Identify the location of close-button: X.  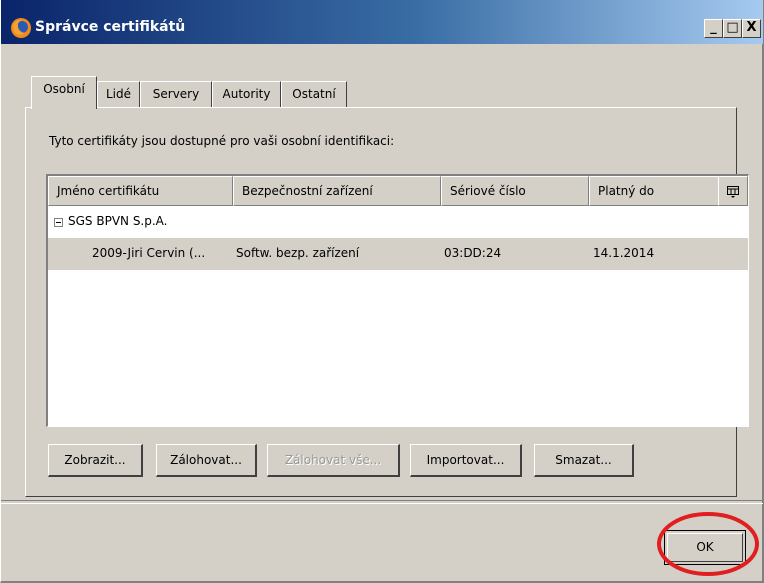
(751, 28).